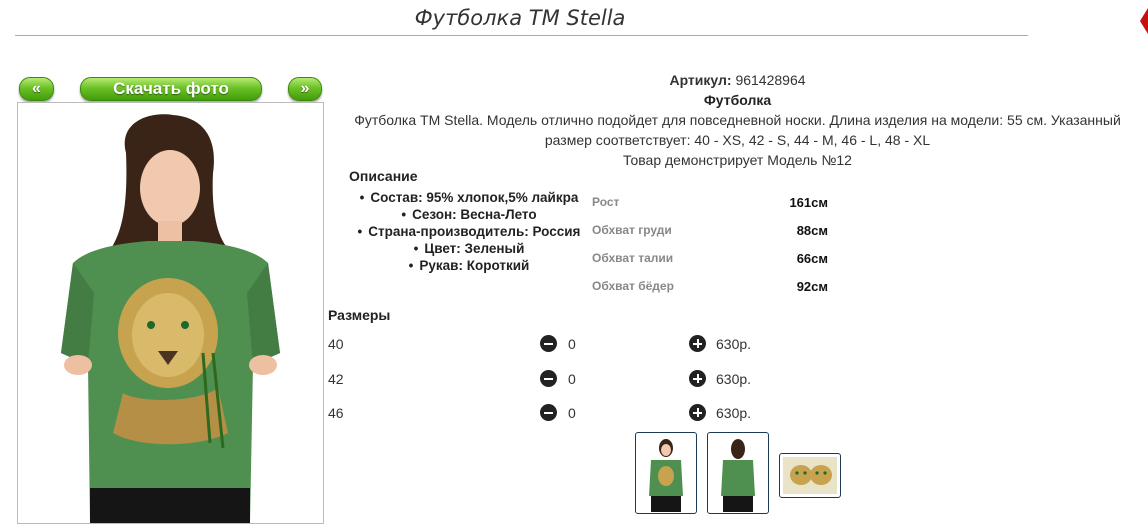  Describe the element at coordinates (305, 89) in the screenshot. I see `next-photo-button: »` at that location.